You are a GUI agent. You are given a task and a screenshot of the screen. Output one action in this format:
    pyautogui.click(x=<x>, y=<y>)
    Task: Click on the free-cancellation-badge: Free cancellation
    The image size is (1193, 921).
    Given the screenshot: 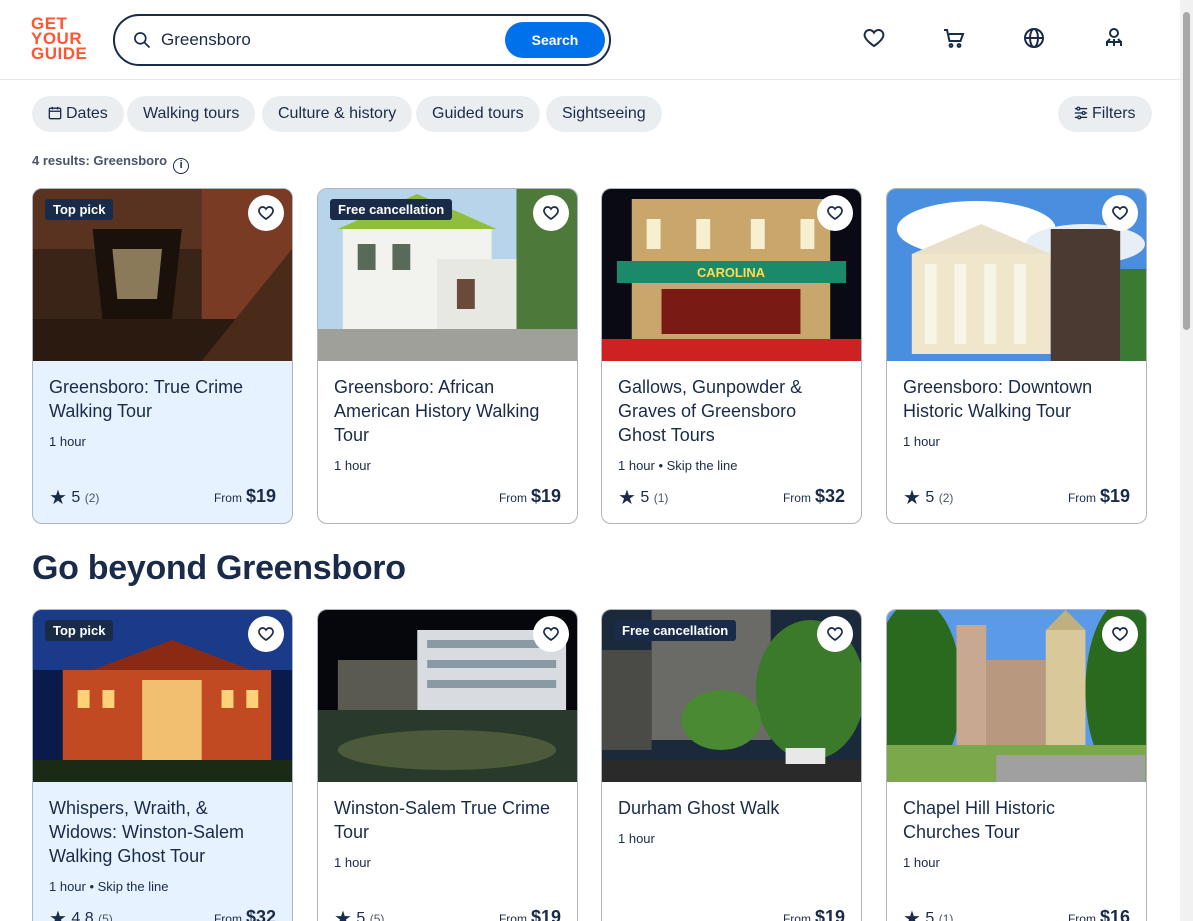 What is the action you would take?
    pyautogui.click(x=391, y=209)
    